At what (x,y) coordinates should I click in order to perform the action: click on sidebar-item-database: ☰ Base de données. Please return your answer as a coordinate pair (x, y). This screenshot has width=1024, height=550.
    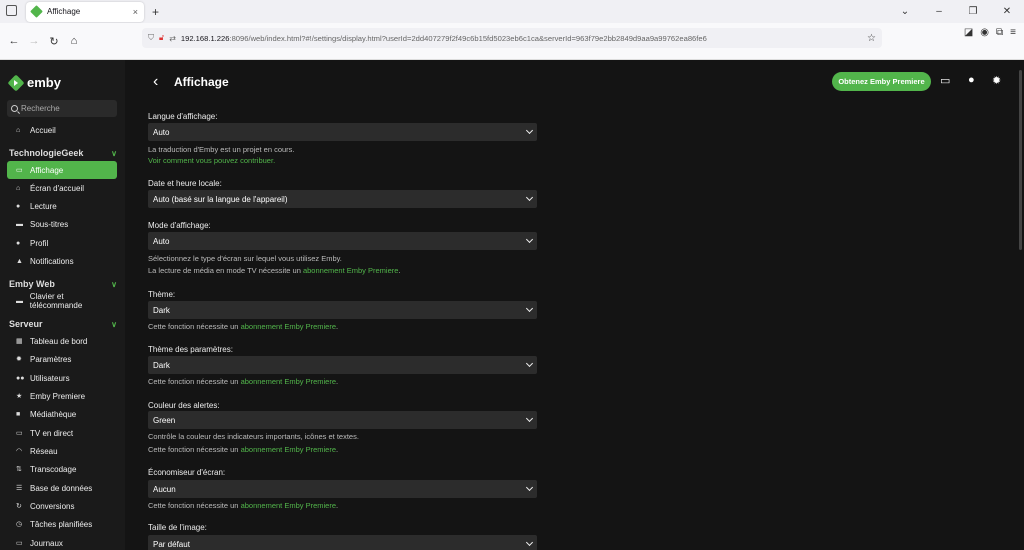
    Looking at the image, I should click on (62, 488).